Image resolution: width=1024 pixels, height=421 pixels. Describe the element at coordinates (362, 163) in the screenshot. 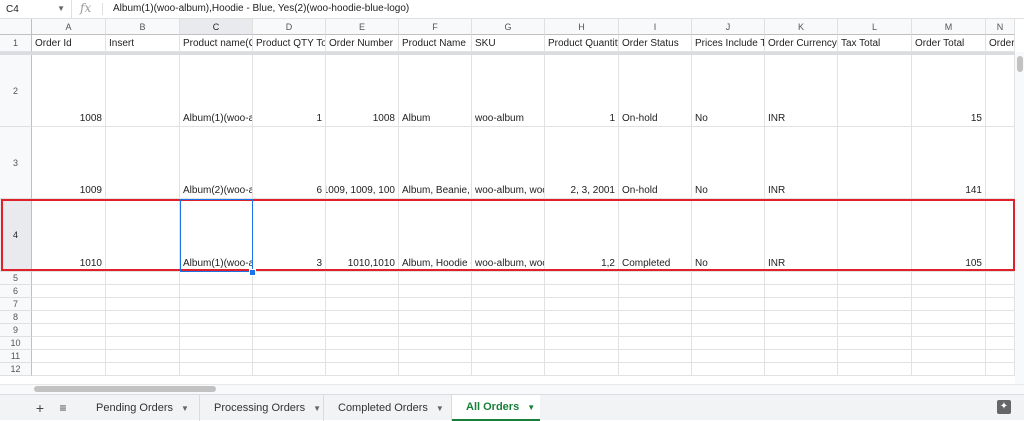

I see `table-cell: 1009, 1009, 100` at that location.